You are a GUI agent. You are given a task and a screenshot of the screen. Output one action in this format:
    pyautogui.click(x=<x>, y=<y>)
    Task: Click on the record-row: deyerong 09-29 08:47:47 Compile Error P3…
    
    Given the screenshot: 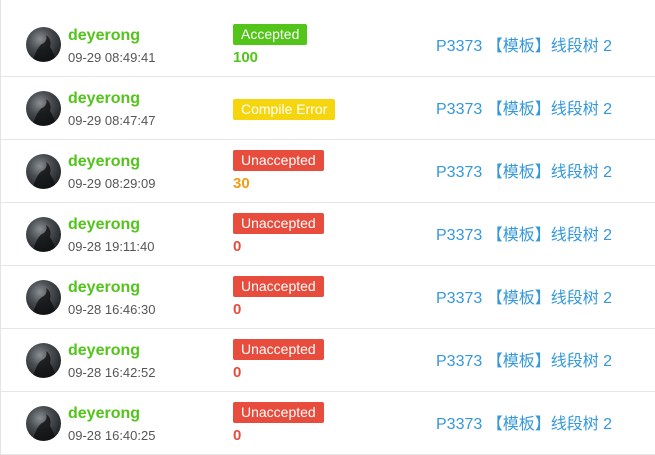 What is the action you would take?
    pyautogui.click(x=328, y=108)
    